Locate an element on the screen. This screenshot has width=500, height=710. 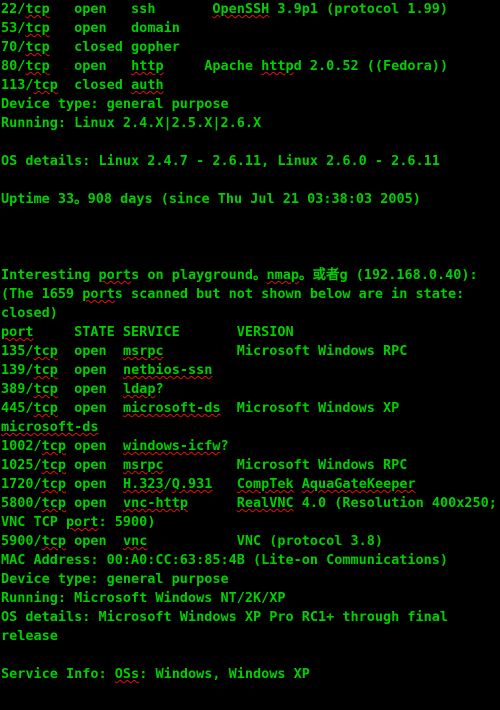
terminal-text: : 5900) is located at coordinates (127, 522).